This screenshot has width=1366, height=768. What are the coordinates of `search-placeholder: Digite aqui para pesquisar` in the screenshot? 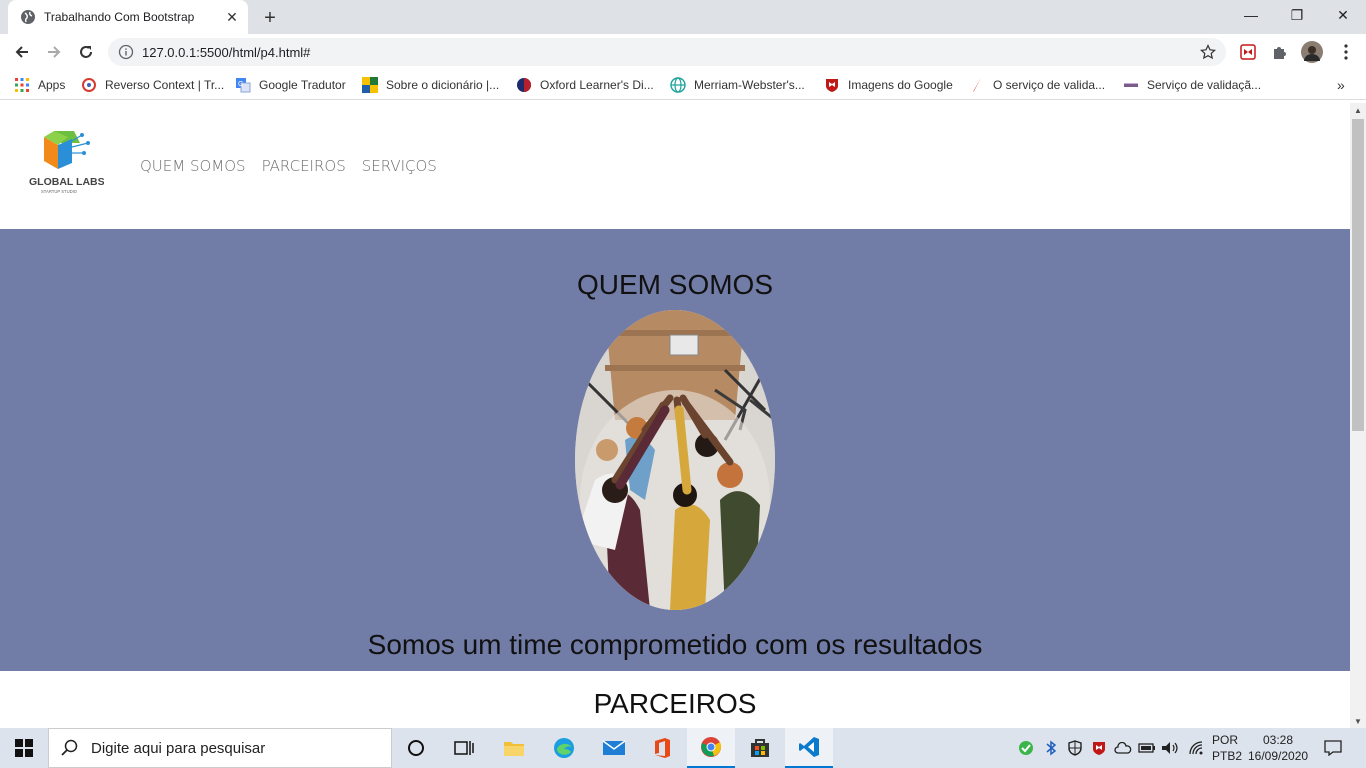 It's located at (178, 748).